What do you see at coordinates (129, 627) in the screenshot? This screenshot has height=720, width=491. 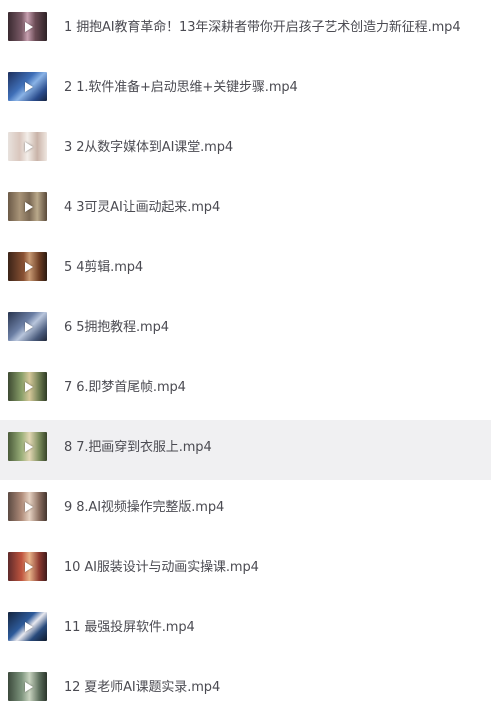 I see `file-name: 11 最强投屏软件.mp4` at bounding box center [129, 627].